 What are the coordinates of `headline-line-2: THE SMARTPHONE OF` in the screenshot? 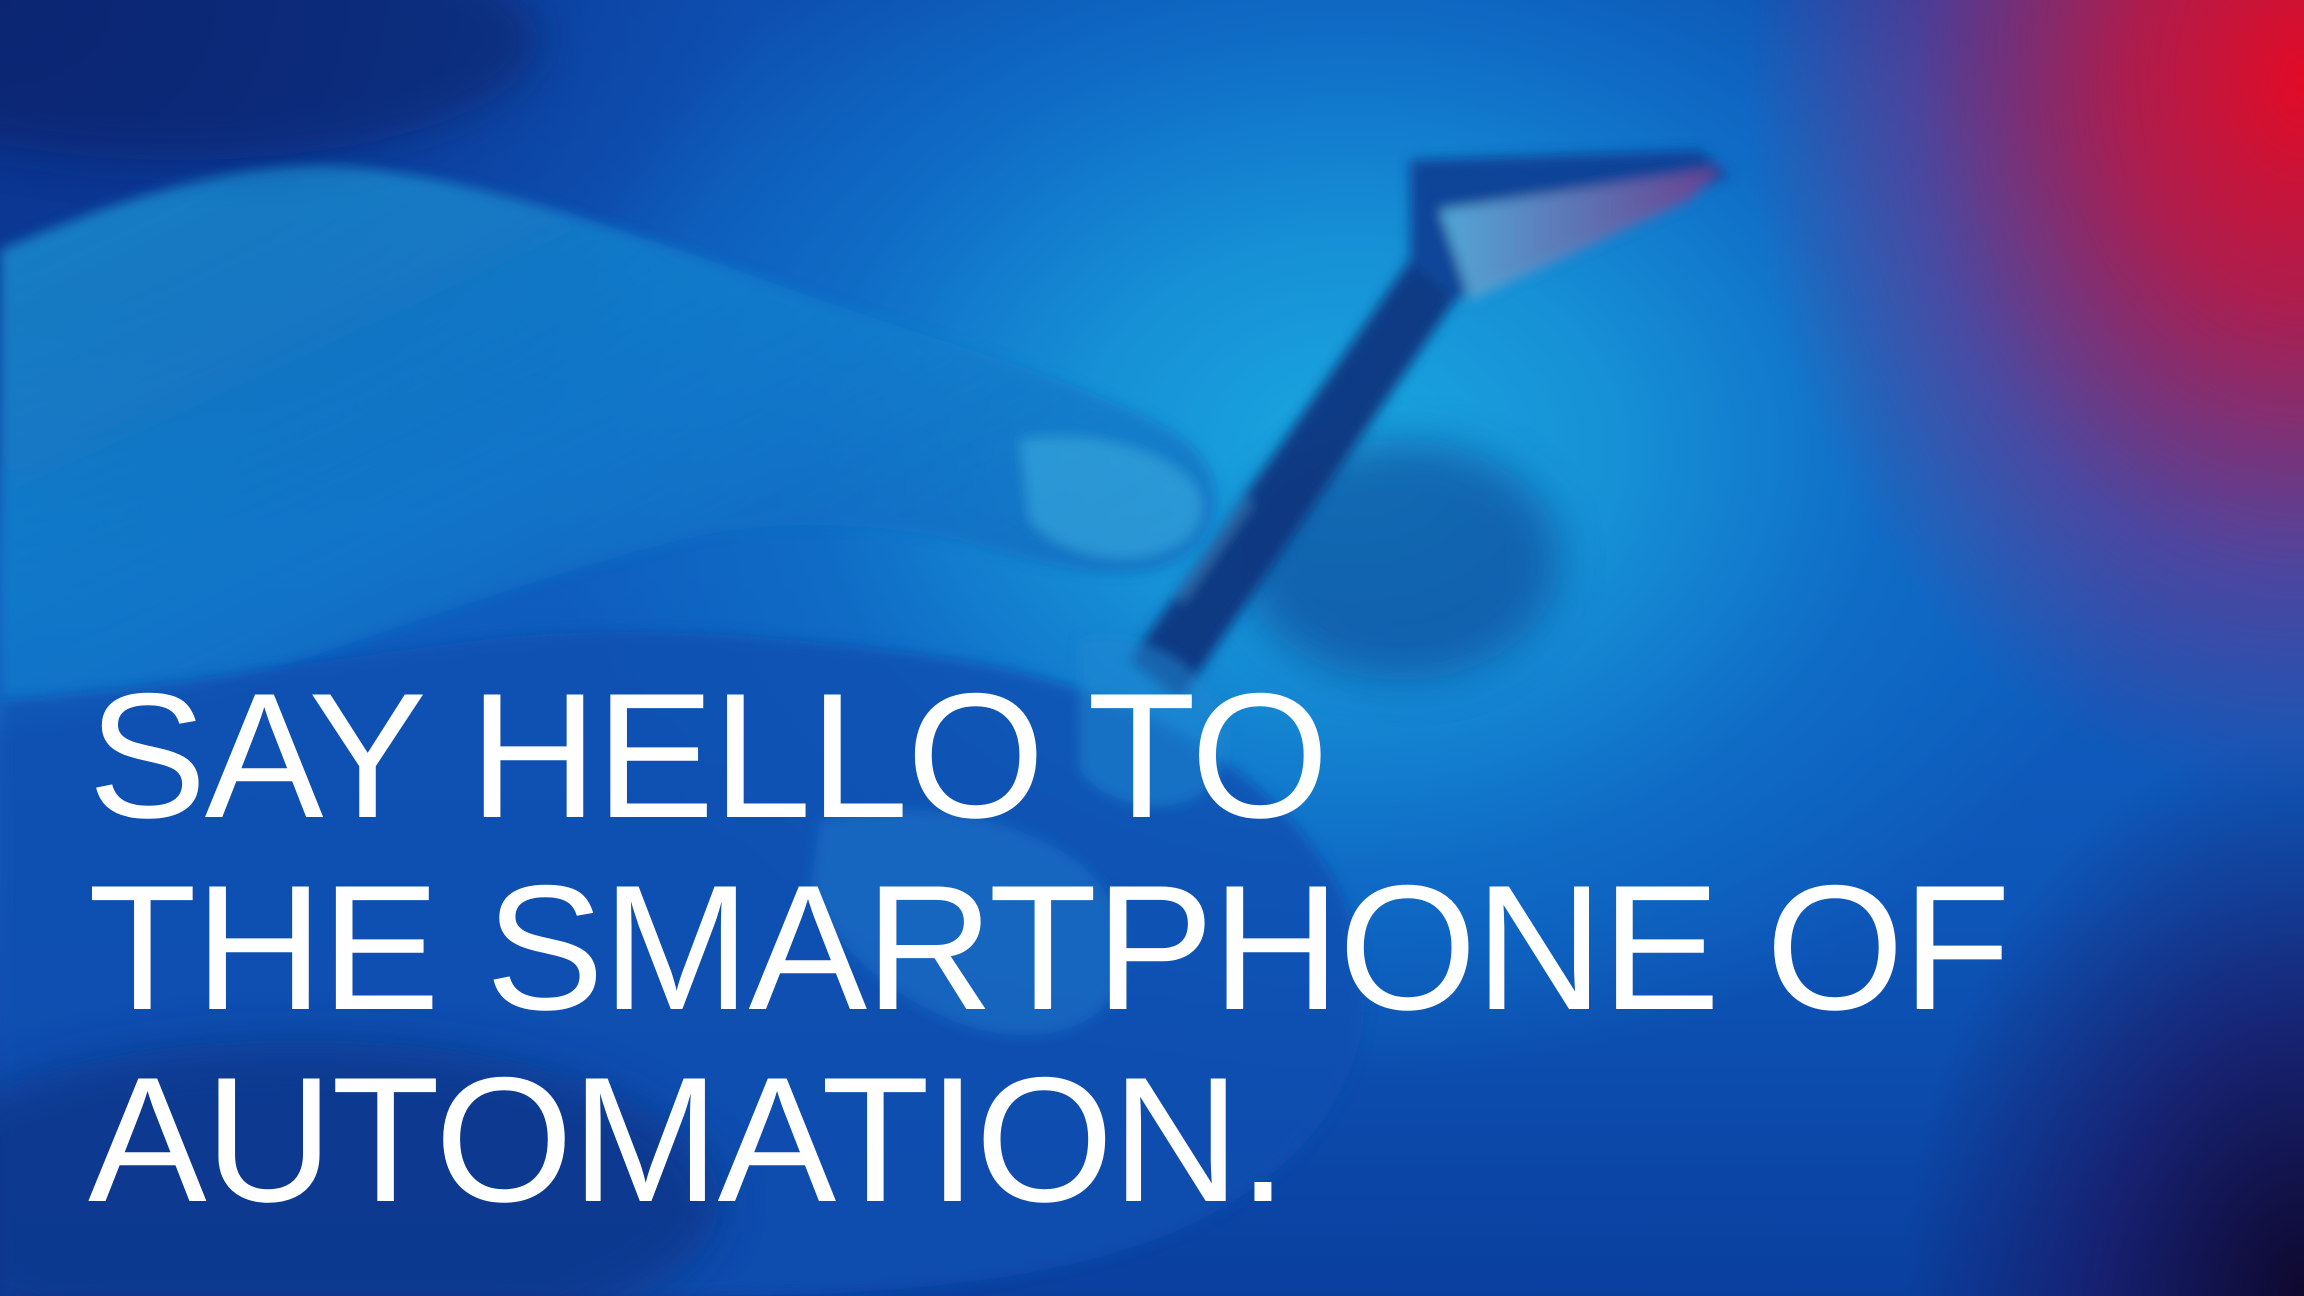 It's located at (1049, 947).